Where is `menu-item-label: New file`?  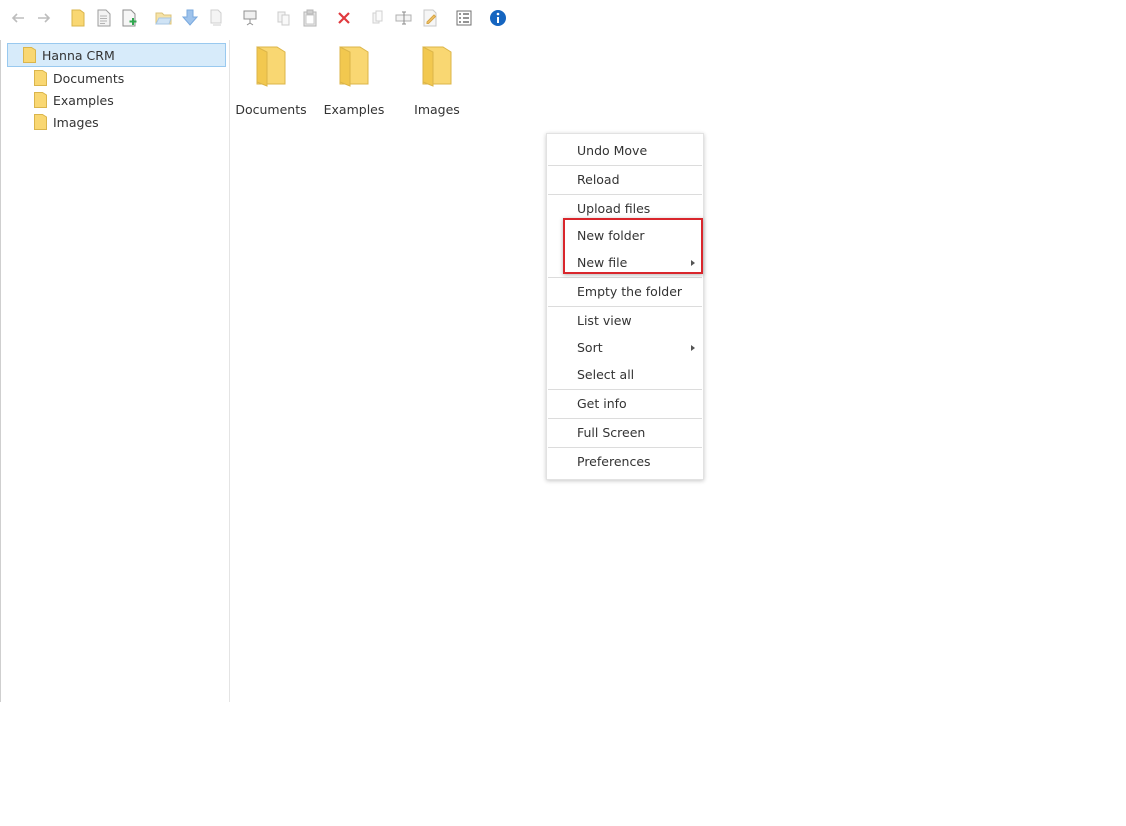
menu-item-label: New file is located at coordinates (602, 262).